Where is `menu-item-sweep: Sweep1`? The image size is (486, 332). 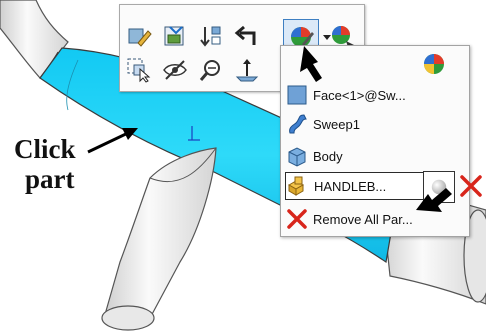 menu-item-sweep: Sweep1 is located at coordinates (375, 124).